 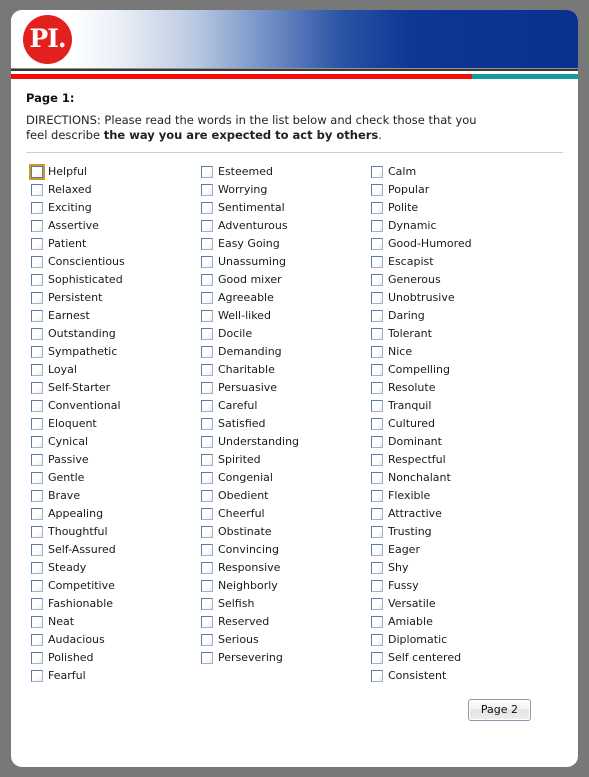 I want to click on checkbox-reserved, so click(x=207, y=622).